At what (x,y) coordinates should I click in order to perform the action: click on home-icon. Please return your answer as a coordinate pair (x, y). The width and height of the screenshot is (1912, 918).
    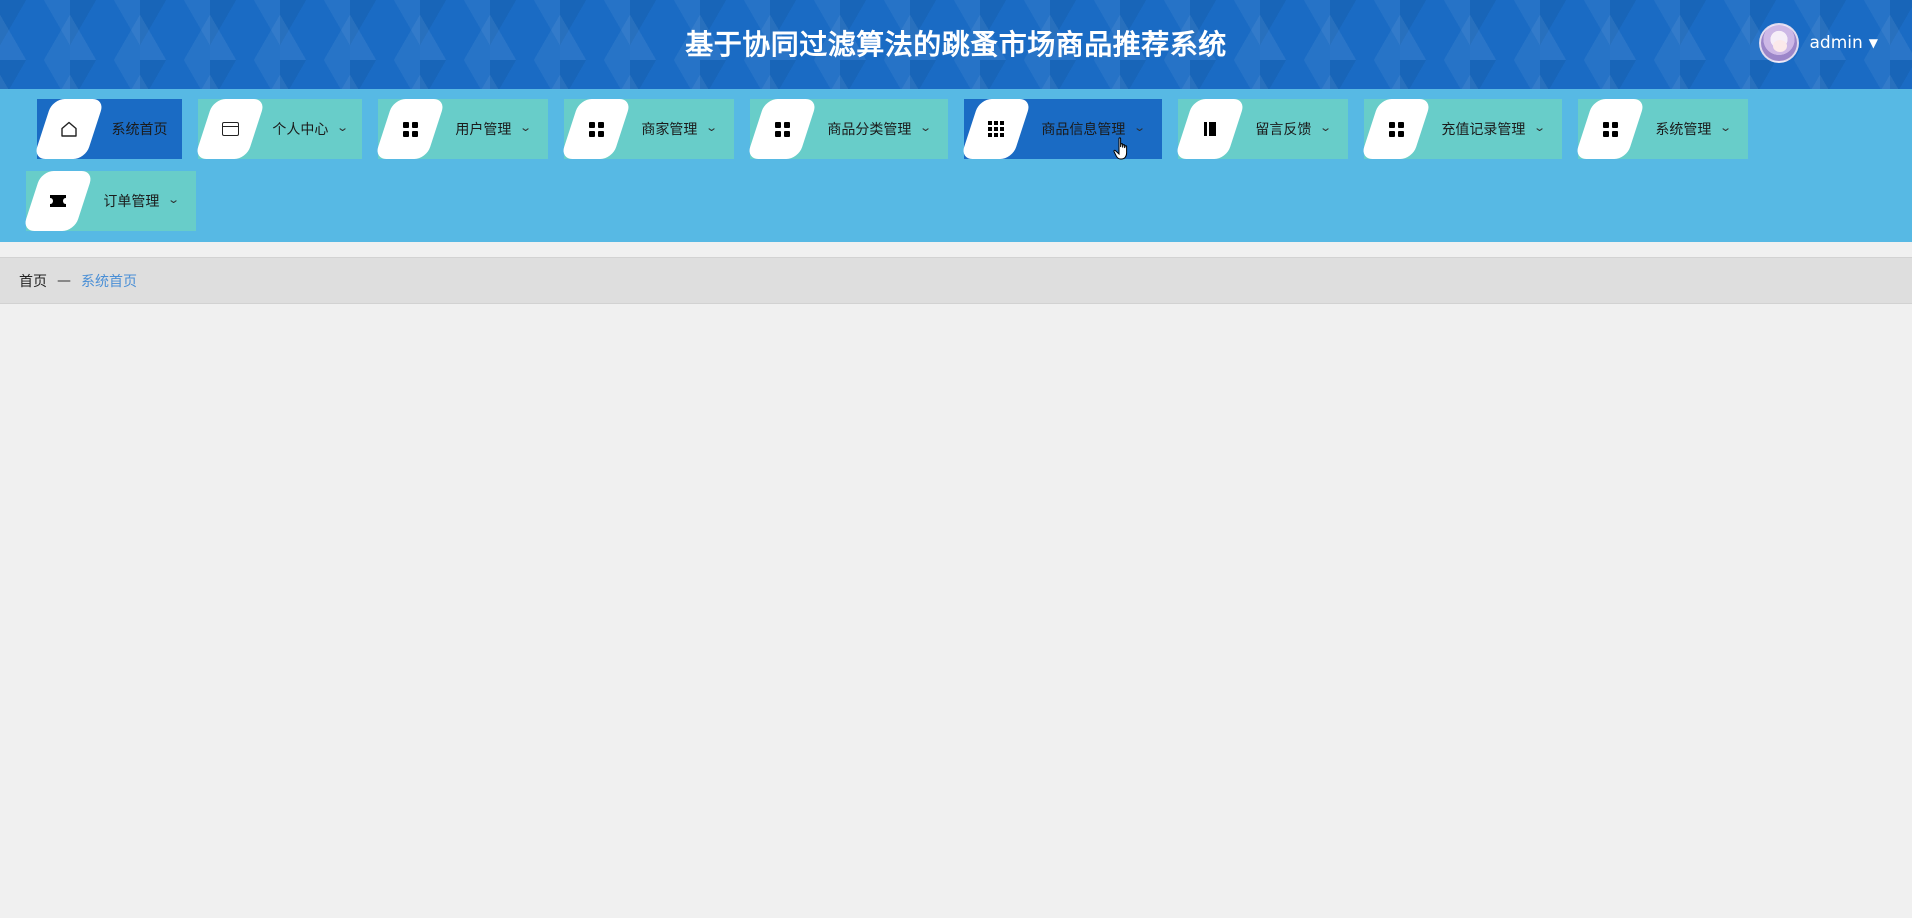
    Looking at the image, I should click on (69, 129).